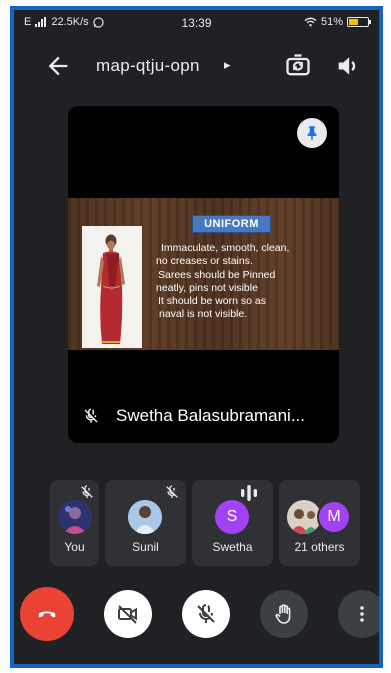  Describe the element at coordinates (334, 517) in the screenshot. I see `avatar-others: M` at that location.